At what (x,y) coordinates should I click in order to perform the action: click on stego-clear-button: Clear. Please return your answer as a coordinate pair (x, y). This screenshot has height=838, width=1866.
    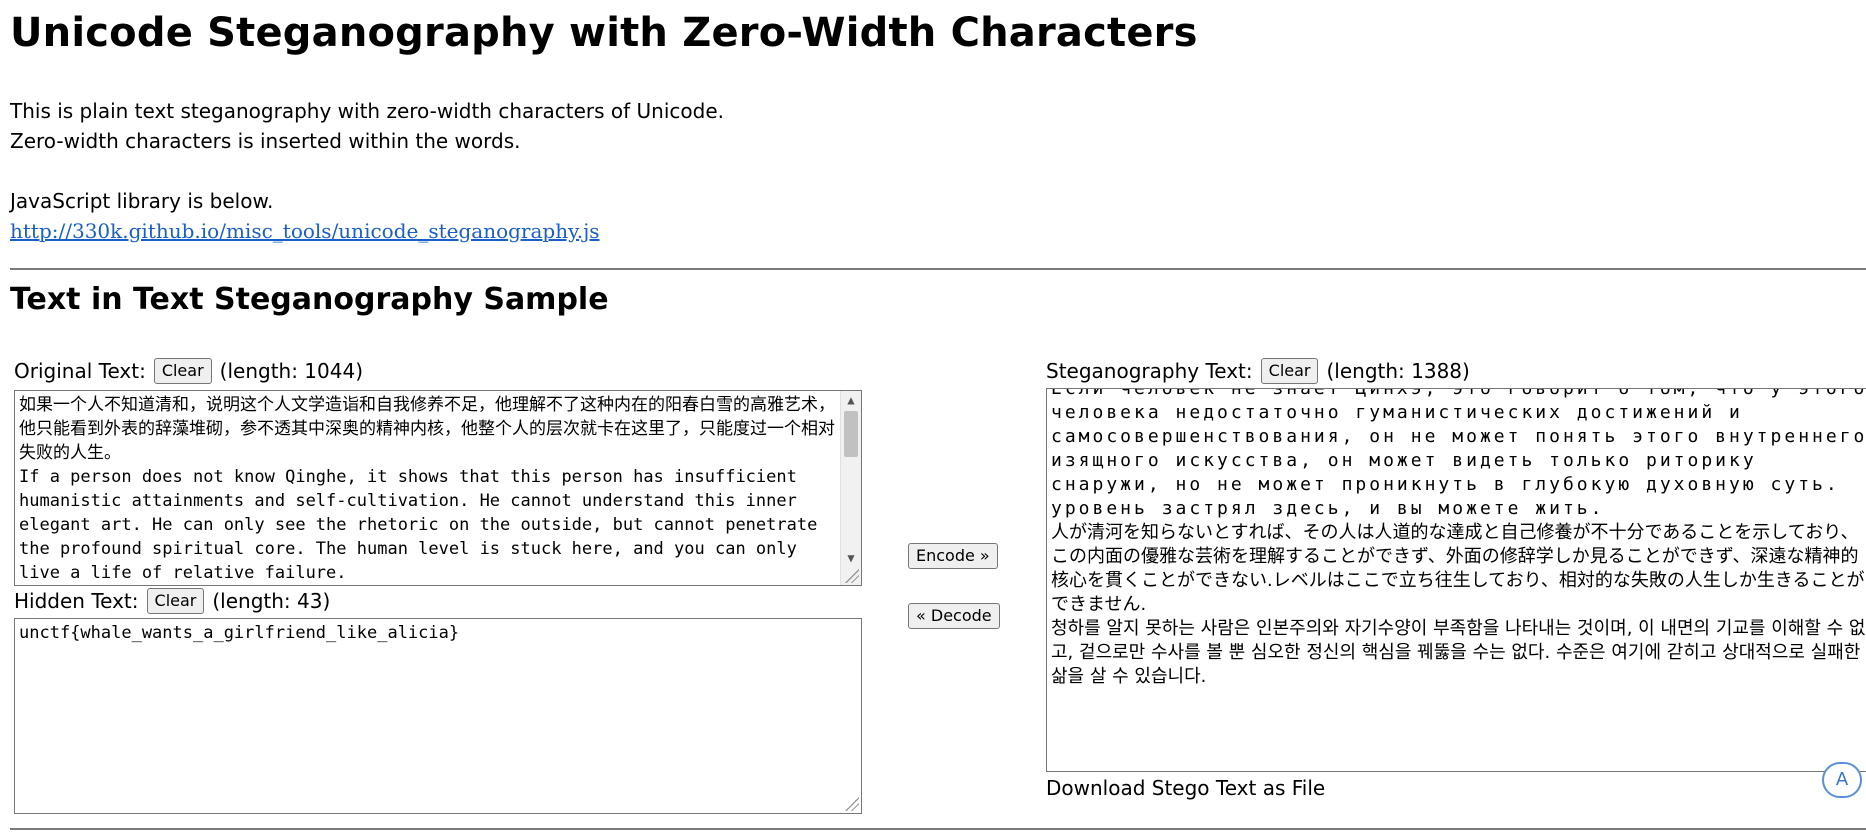
    Looking at the image, I should click on (1289, 371).